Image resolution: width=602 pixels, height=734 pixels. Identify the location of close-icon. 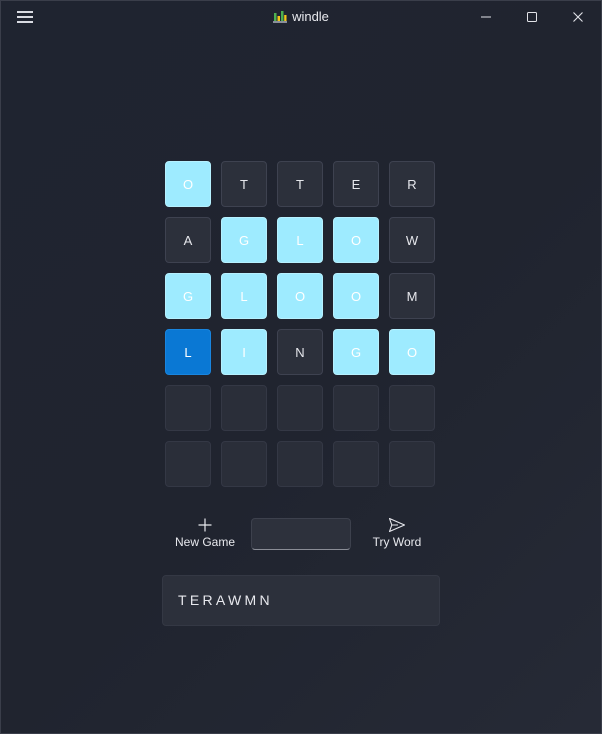
(578, 17).